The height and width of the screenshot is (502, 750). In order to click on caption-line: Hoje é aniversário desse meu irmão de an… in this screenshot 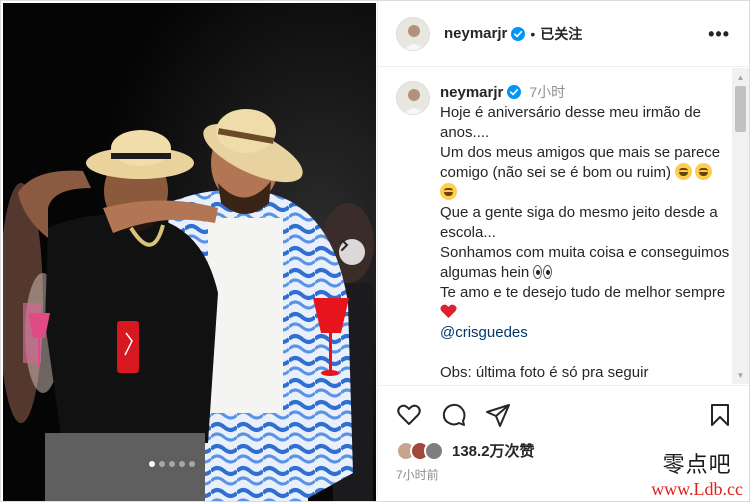, I will do `click(570, 122)`.